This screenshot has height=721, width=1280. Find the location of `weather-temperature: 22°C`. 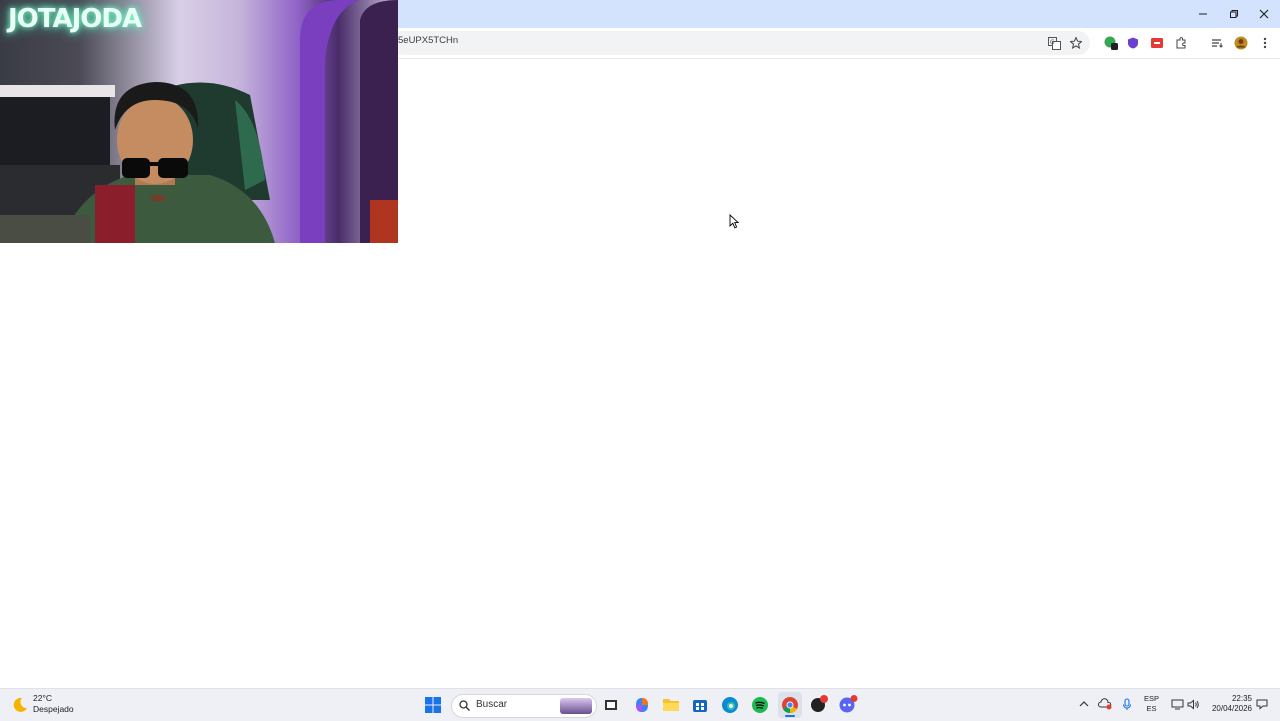

weather-temperature: 22°C is located at coordinates (42, 698).